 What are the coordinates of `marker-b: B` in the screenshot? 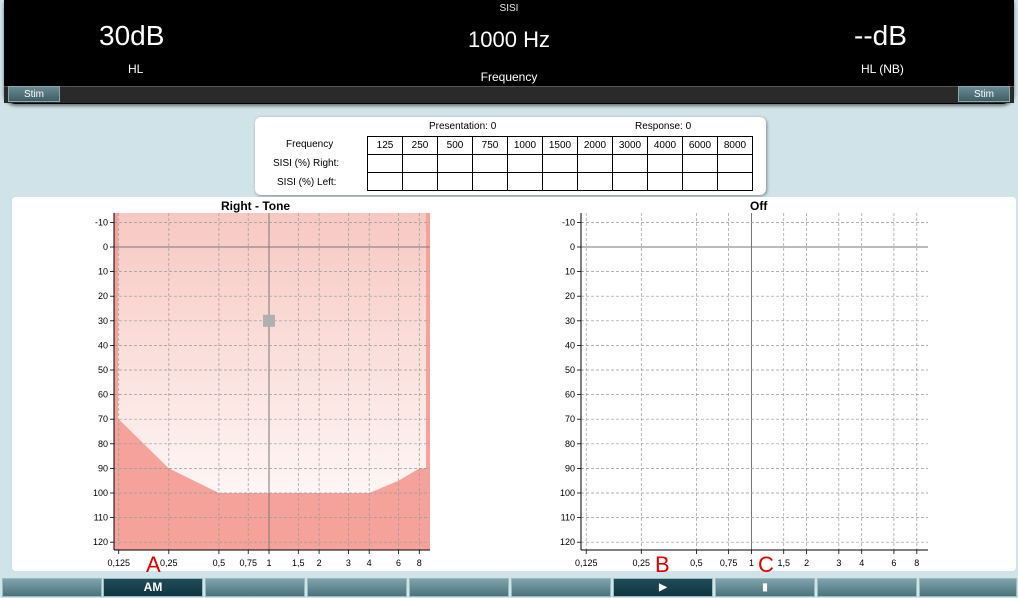 It's located at (662, 564).